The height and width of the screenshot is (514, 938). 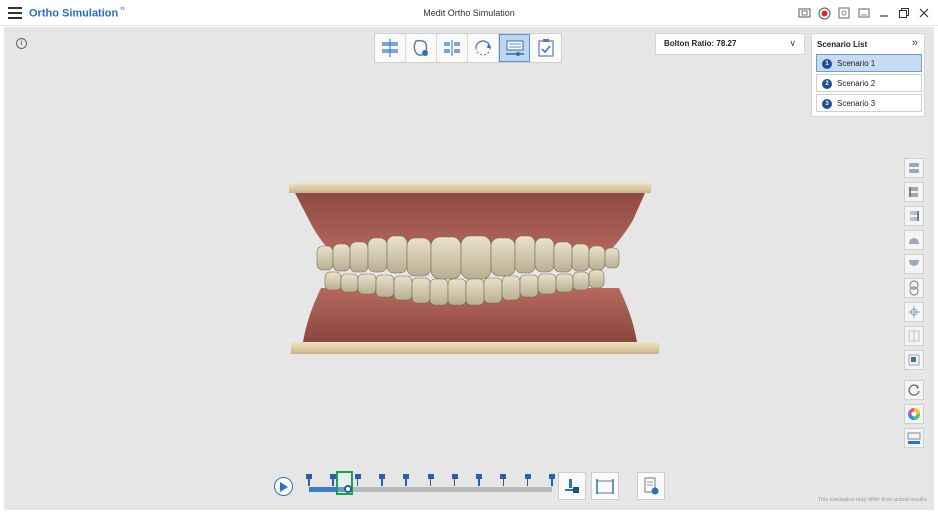 What do you see at coordinates (827, 84) in the screenshot?
I see `scenario-number-badge: 2` at bounding box center [827, 84].